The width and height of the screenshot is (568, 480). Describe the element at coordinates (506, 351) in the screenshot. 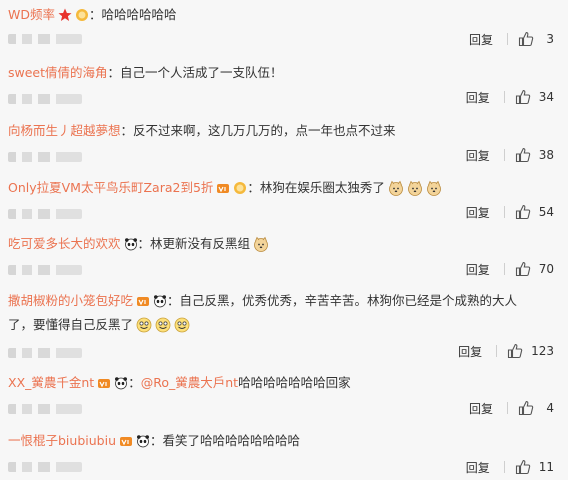

I see `comment-actions: 回复 123` at that location.